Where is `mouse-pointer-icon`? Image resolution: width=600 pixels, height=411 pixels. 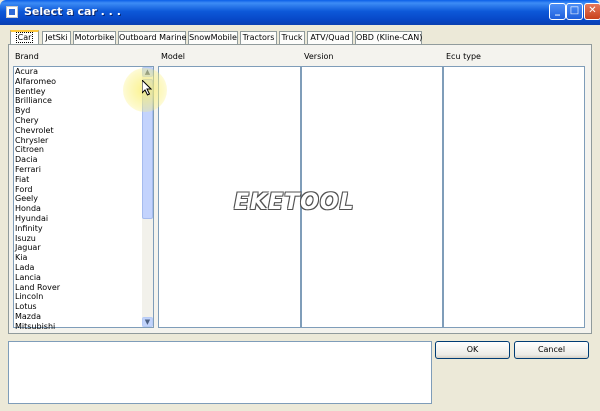
mouse-pointer-icon is located at coordinates (147, 88).